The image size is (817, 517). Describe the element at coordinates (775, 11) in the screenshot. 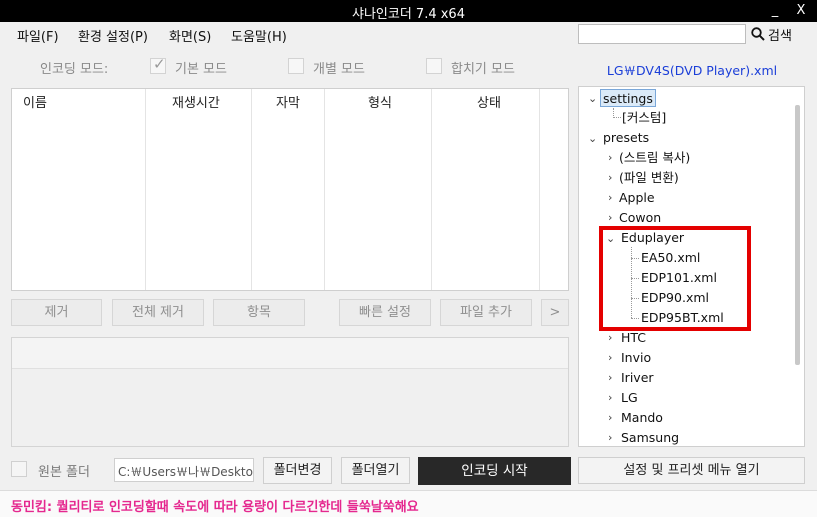

I see `minimize-button: _` at that location.